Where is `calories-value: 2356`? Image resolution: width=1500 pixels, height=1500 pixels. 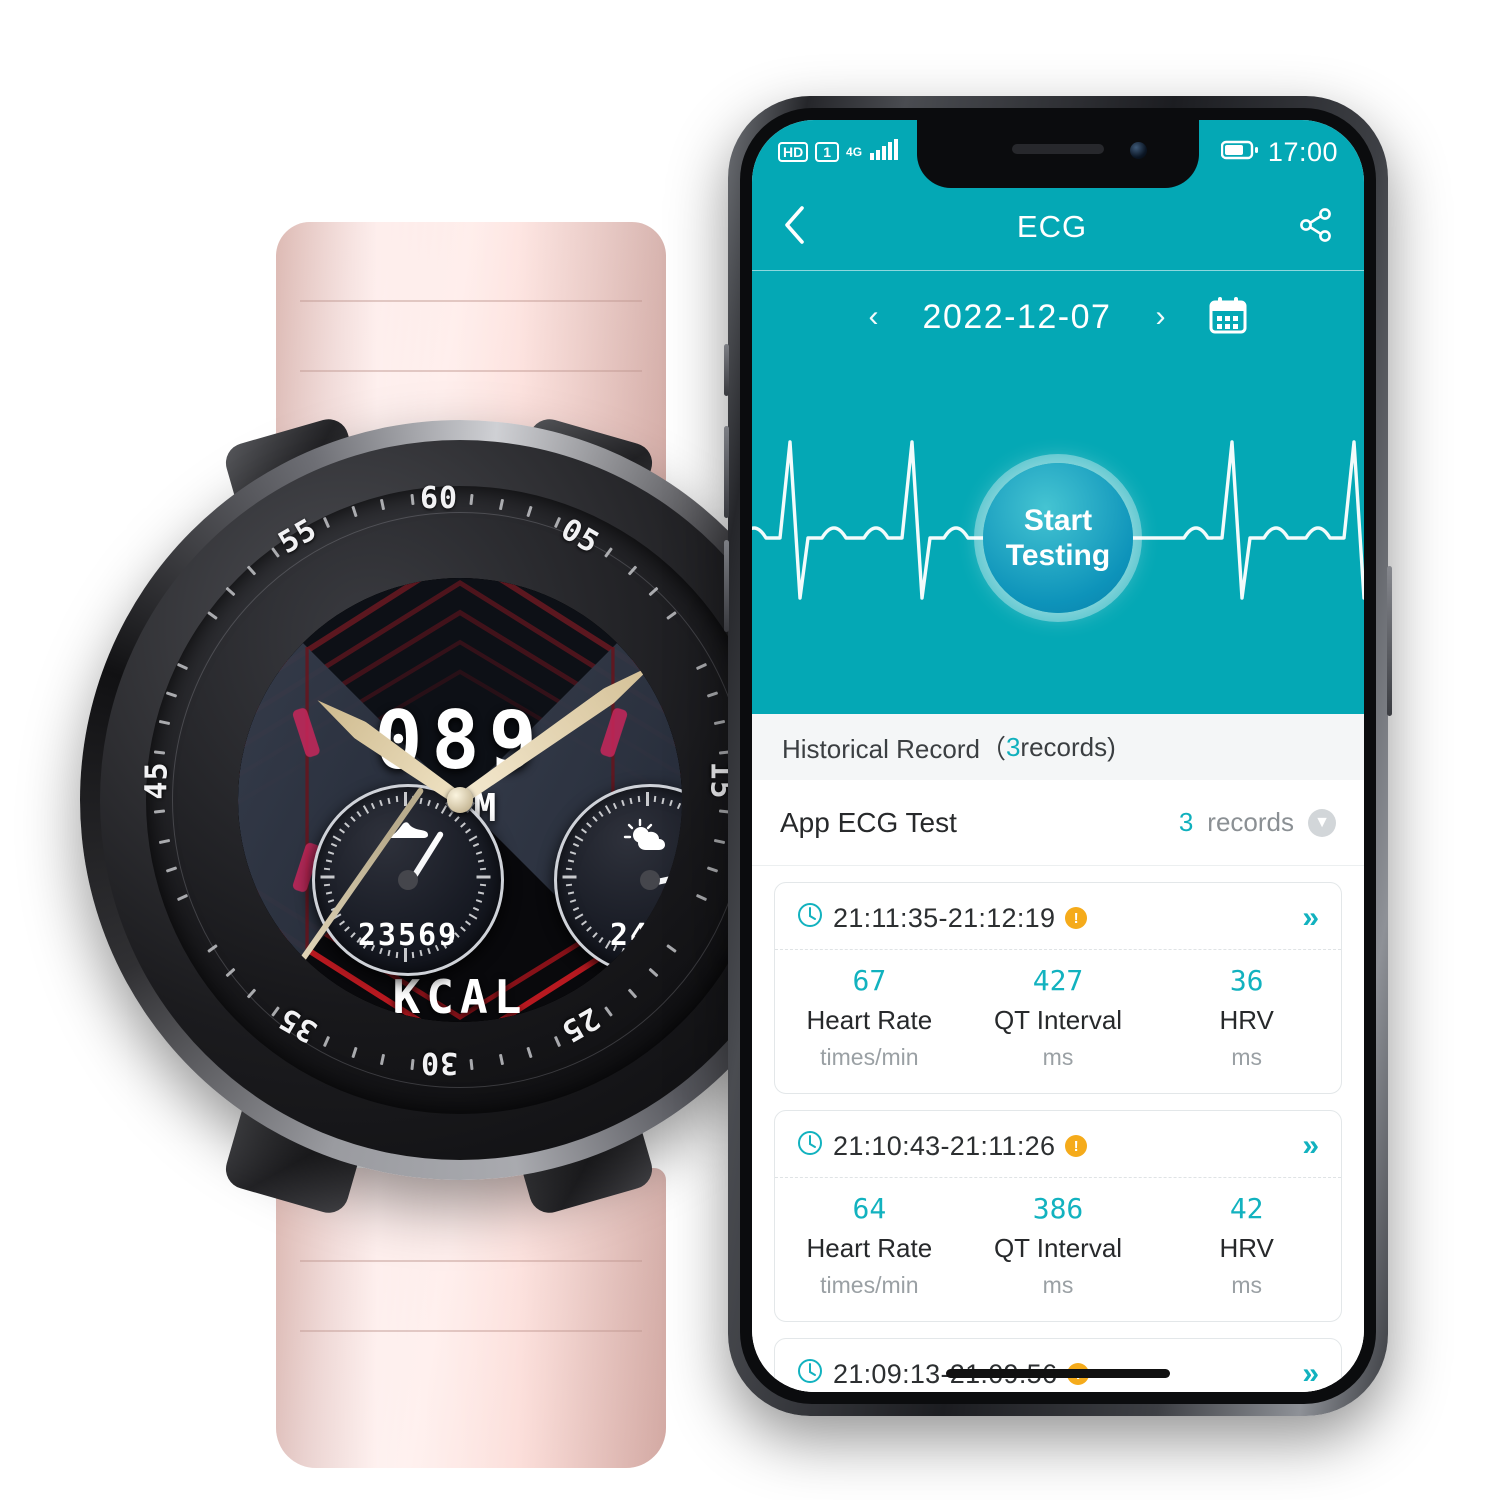
calories-value: 2356 is located at coordinates (460, 1020).